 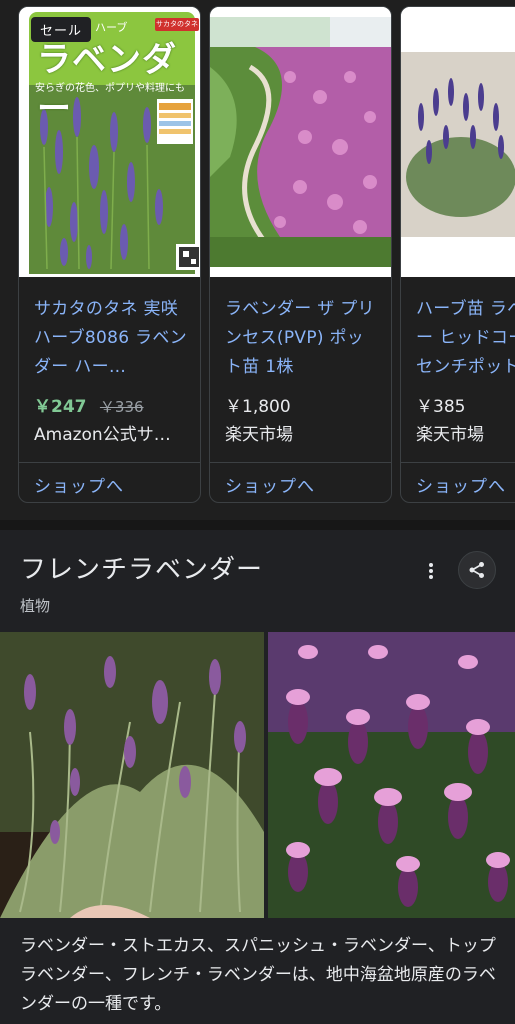 What do you see at coordinates (121, 407) in the screenshot?
I see `original-price: ￥336` at bounding box center [121, 407].